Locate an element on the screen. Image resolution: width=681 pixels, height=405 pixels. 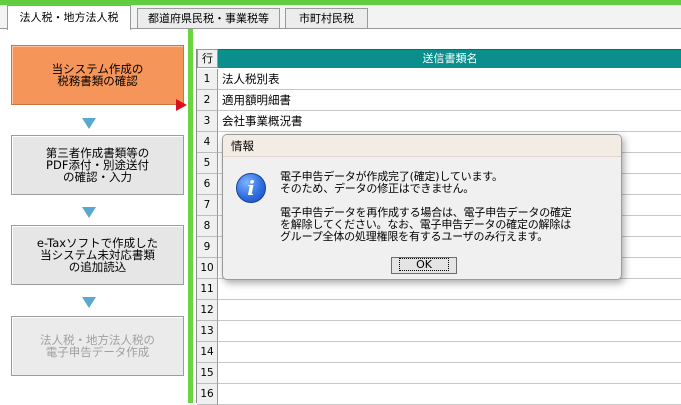
document-name-cell: 会社事業概況書 is located at coordinates (262, 121).